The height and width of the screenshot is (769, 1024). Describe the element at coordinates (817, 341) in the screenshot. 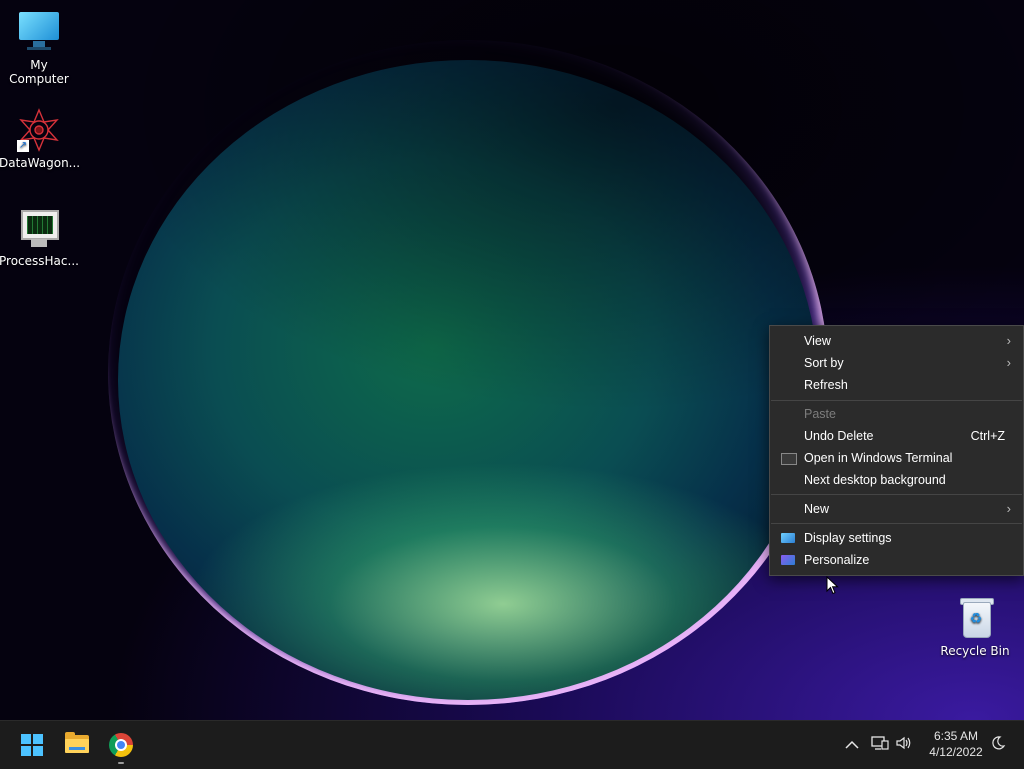

I see `menu-item-label: View` at that location.